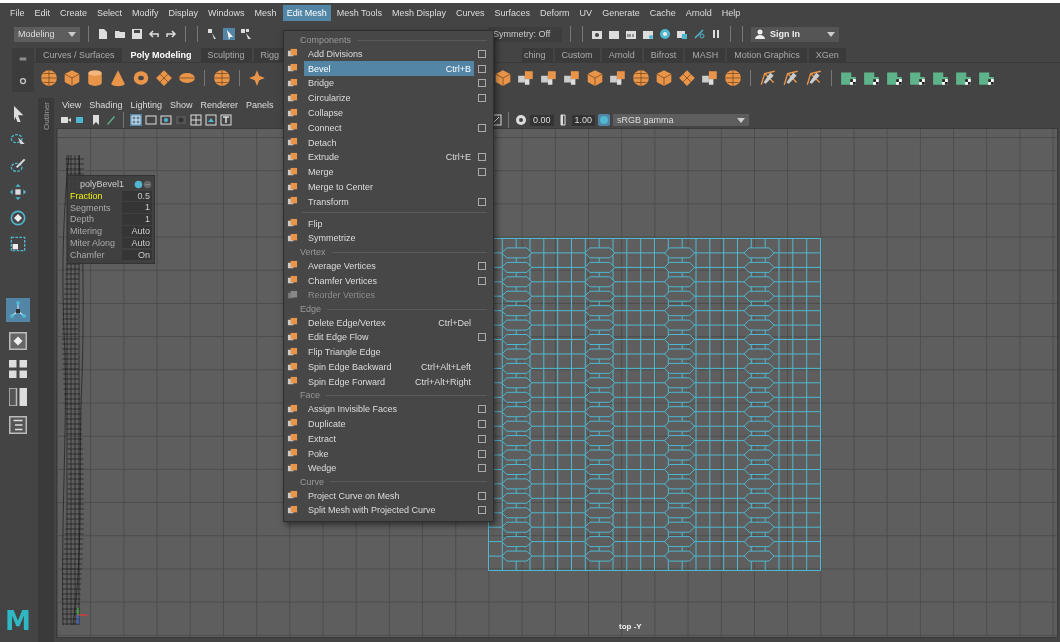 The width and height of the screenshot is (1060, 642). Describe the element at coordinates (583, 120) in the screenshot. I see `gamma-field: 1.00` at that location.